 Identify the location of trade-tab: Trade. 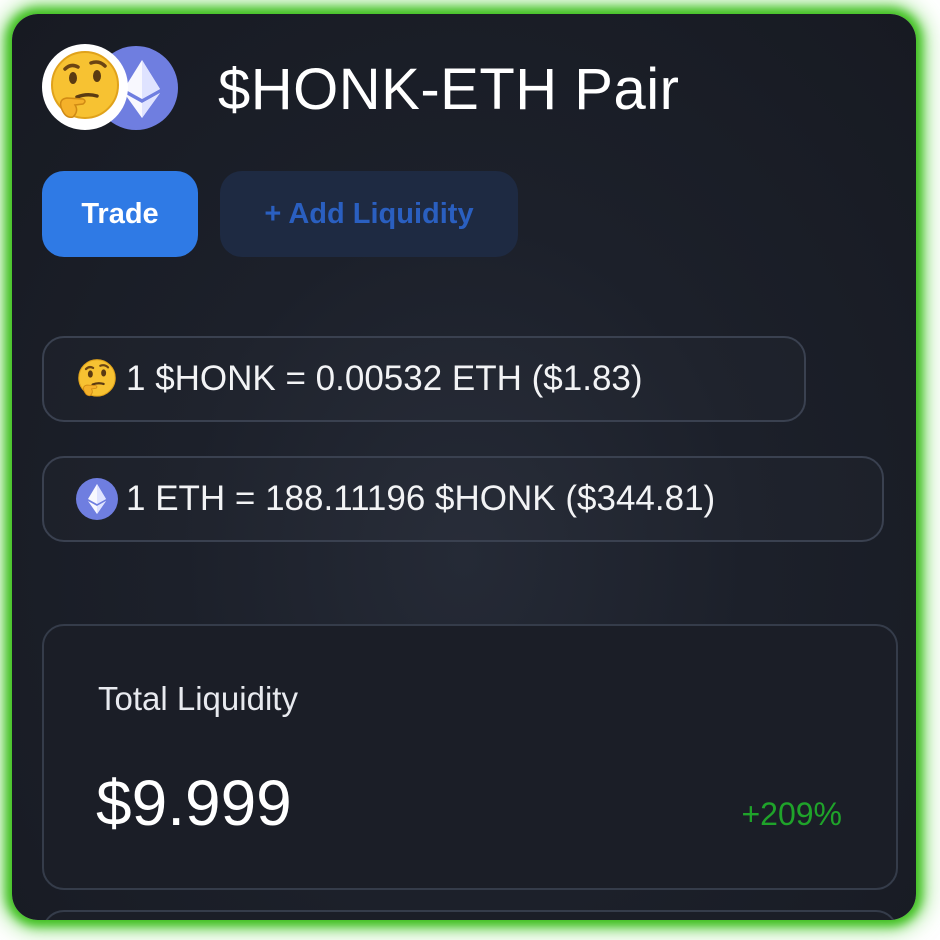
(120, 214).